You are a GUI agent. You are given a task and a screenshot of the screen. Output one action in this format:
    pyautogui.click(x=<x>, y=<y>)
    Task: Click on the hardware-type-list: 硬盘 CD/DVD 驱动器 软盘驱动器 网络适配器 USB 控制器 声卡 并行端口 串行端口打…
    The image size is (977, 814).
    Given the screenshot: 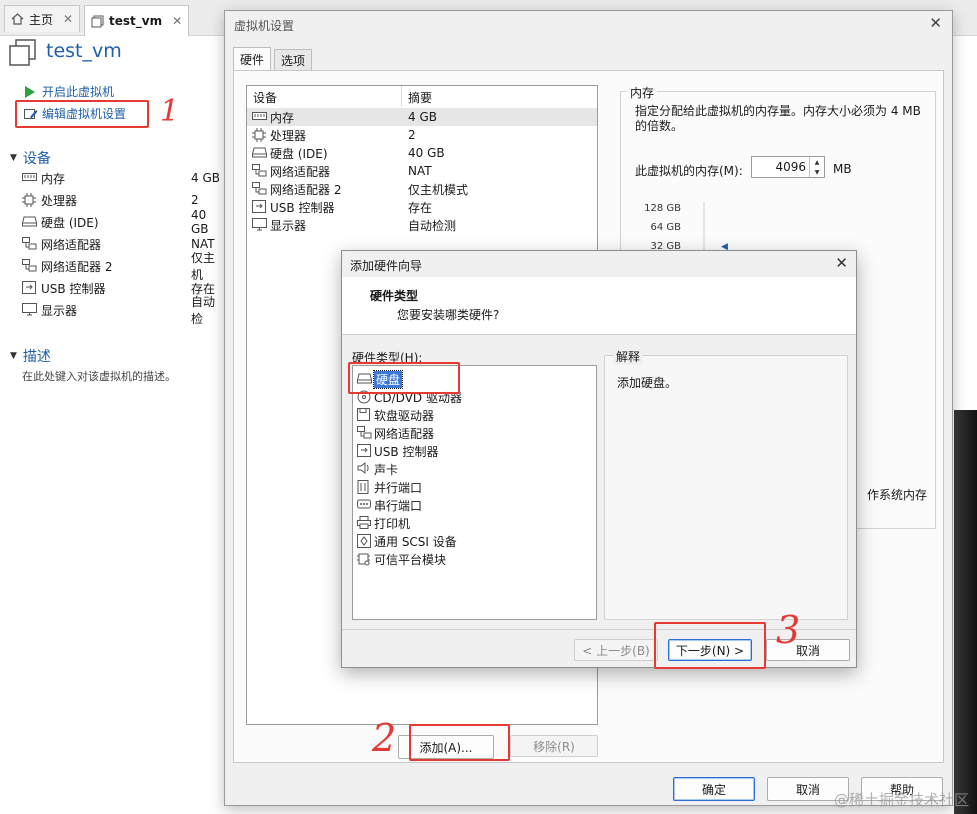 What is the action you would take?
    pyautogui.click(x=474, y=492)
    